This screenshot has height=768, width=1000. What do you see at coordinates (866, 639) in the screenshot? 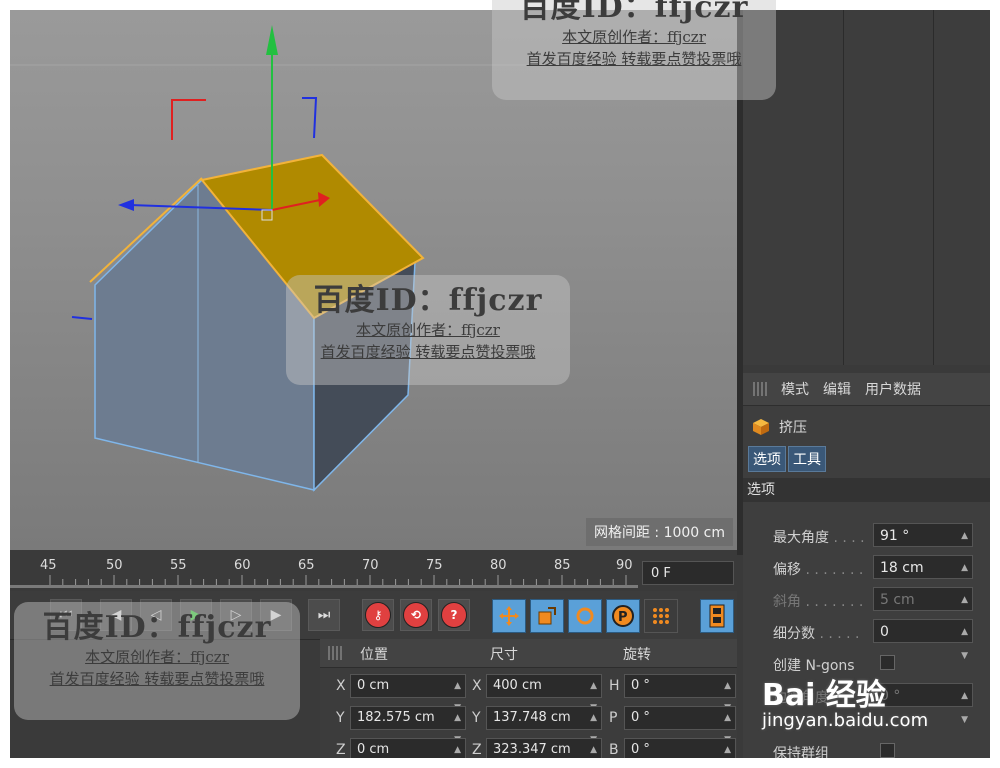
I see `prop-subdivision: 细分数 . . . . . 0 ▲ ▼` at bounding box center [866, 639].